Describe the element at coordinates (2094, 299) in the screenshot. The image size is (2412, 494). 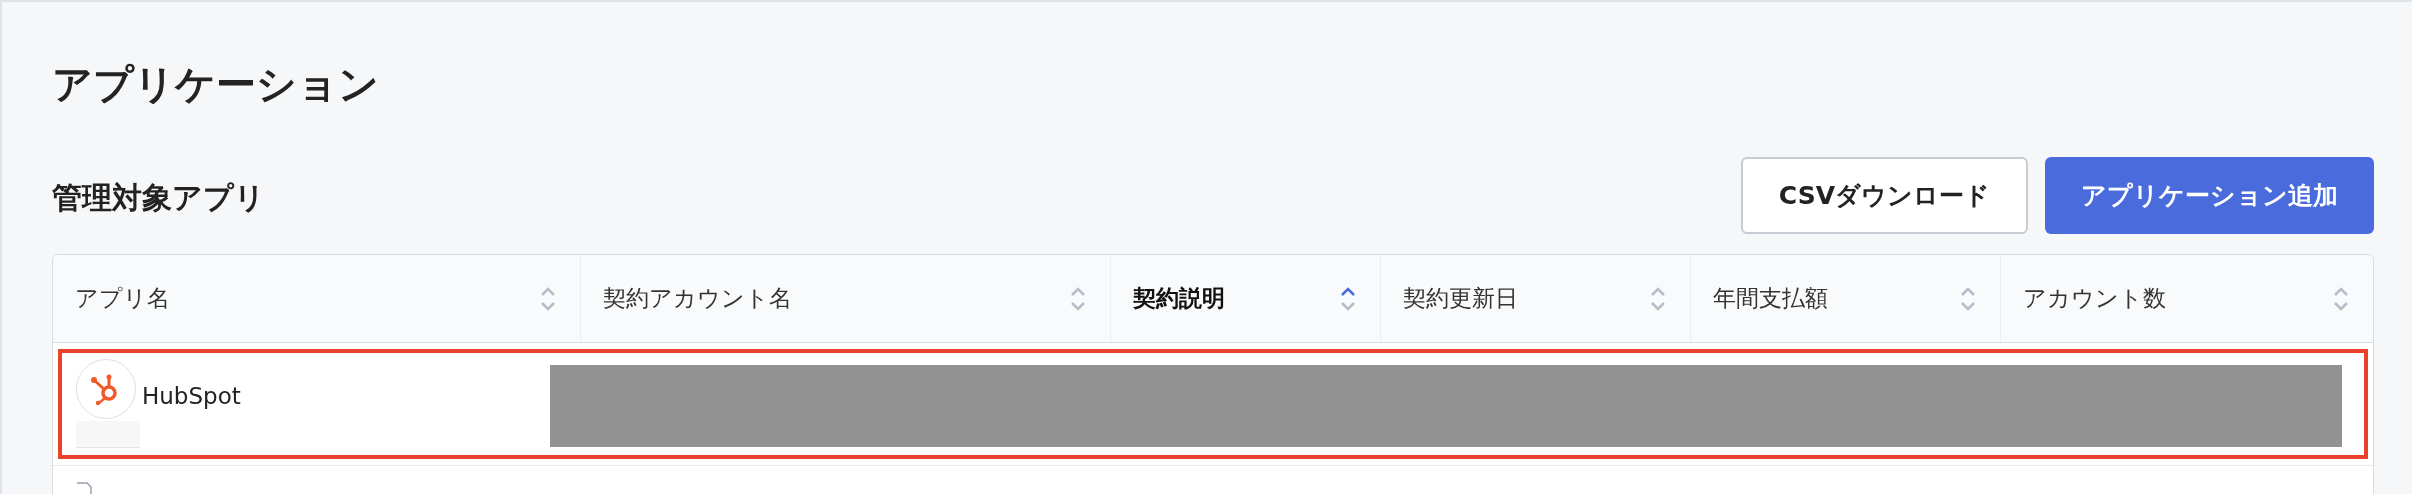
I see `column-header: アカウント数` at that location.